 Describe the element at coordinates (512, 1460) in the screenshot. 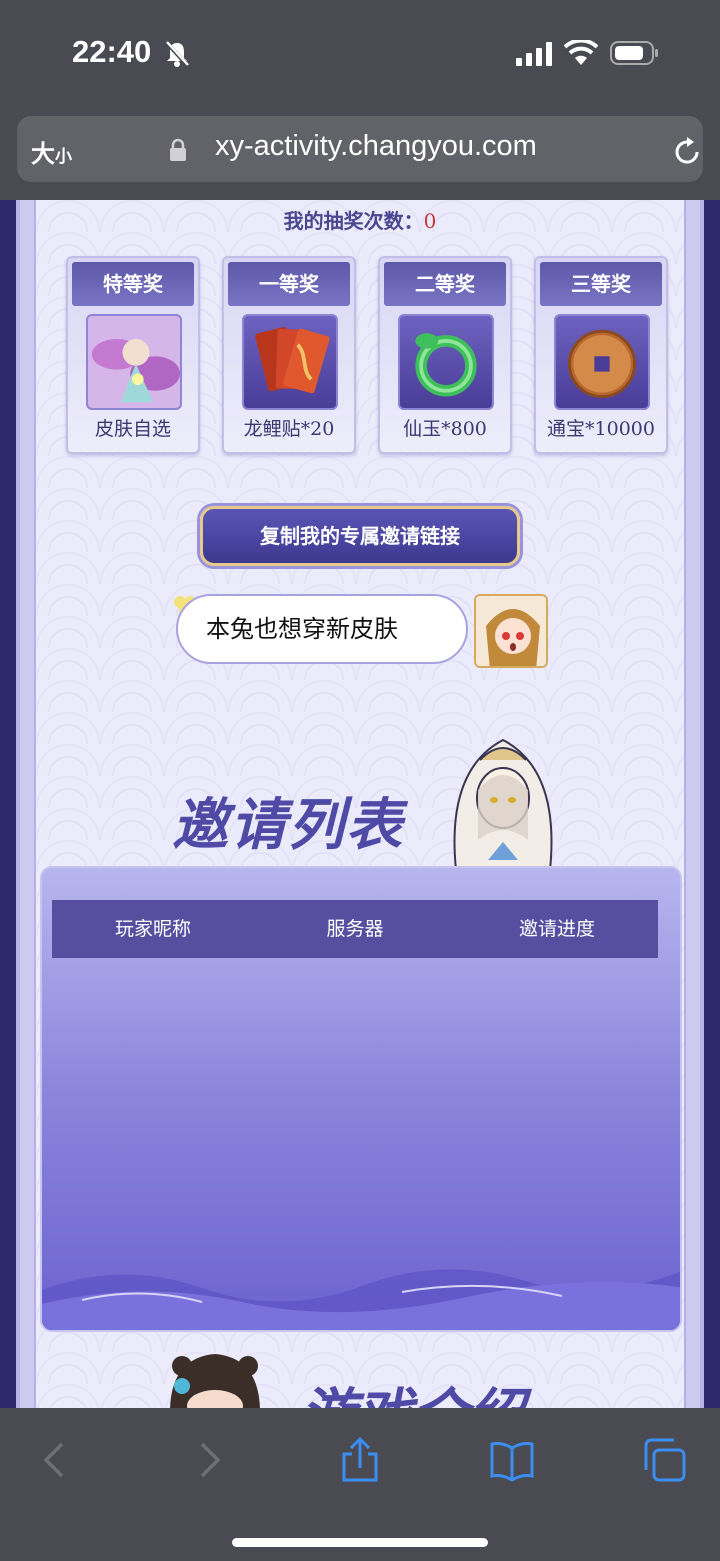

I see `bookmarks-icon` at that location.